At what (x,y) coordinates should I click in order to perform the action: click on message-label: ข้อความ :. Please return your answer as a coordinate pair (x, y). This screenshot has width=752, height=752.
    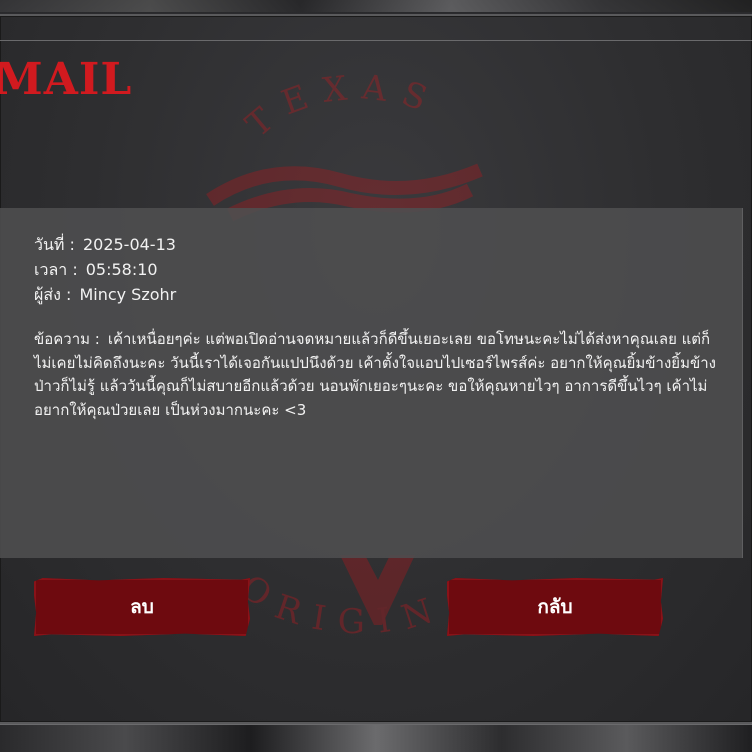
    Looking at the image, I should click on (67, 339).